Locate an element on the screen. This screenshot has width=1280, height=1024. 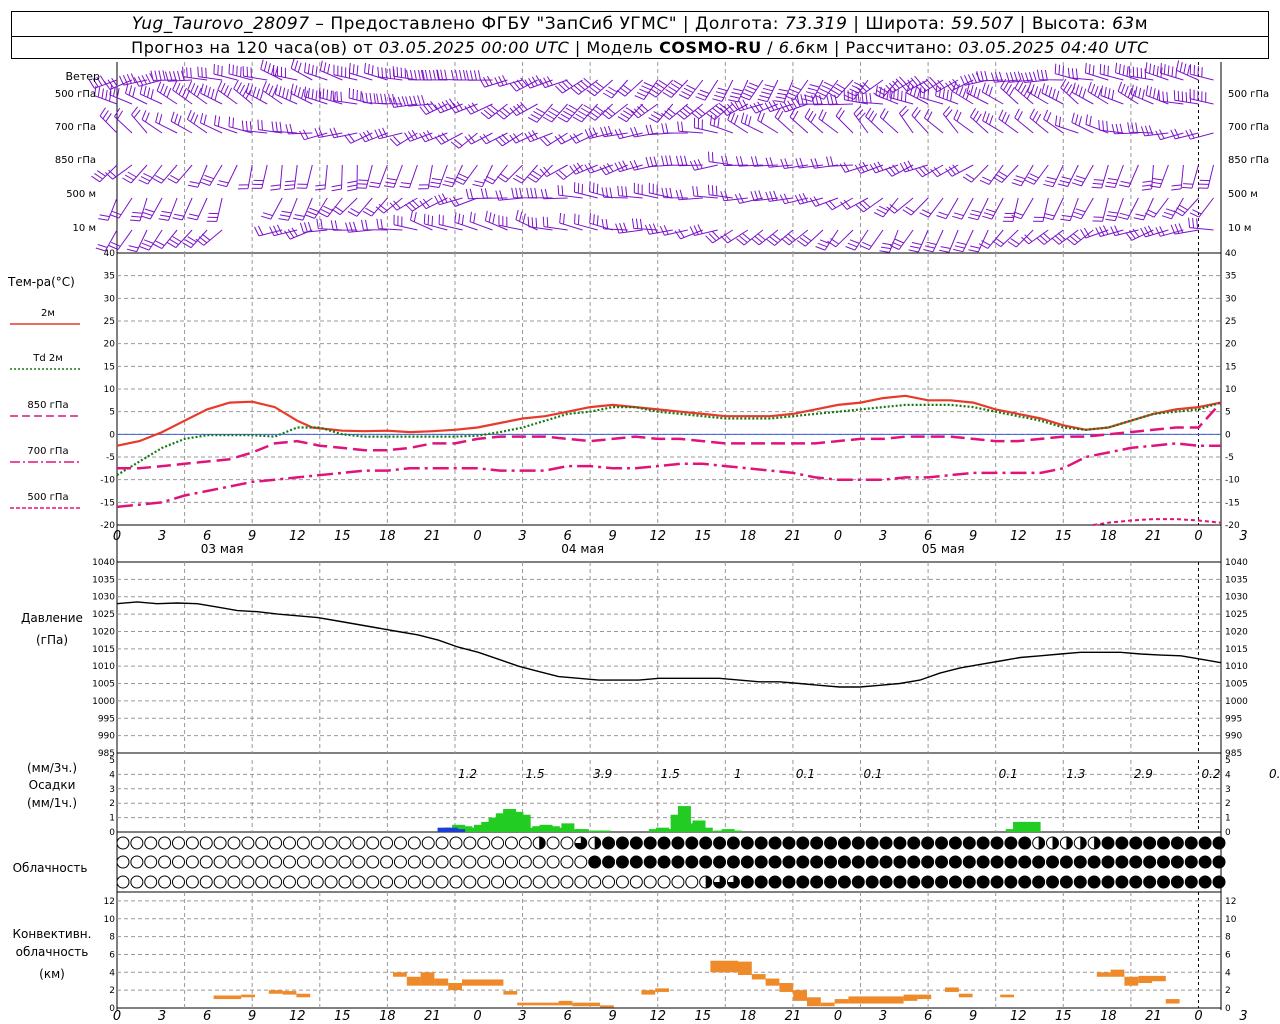
temp-title: Тем-ра(°C) is located at coordinates (41, 282).